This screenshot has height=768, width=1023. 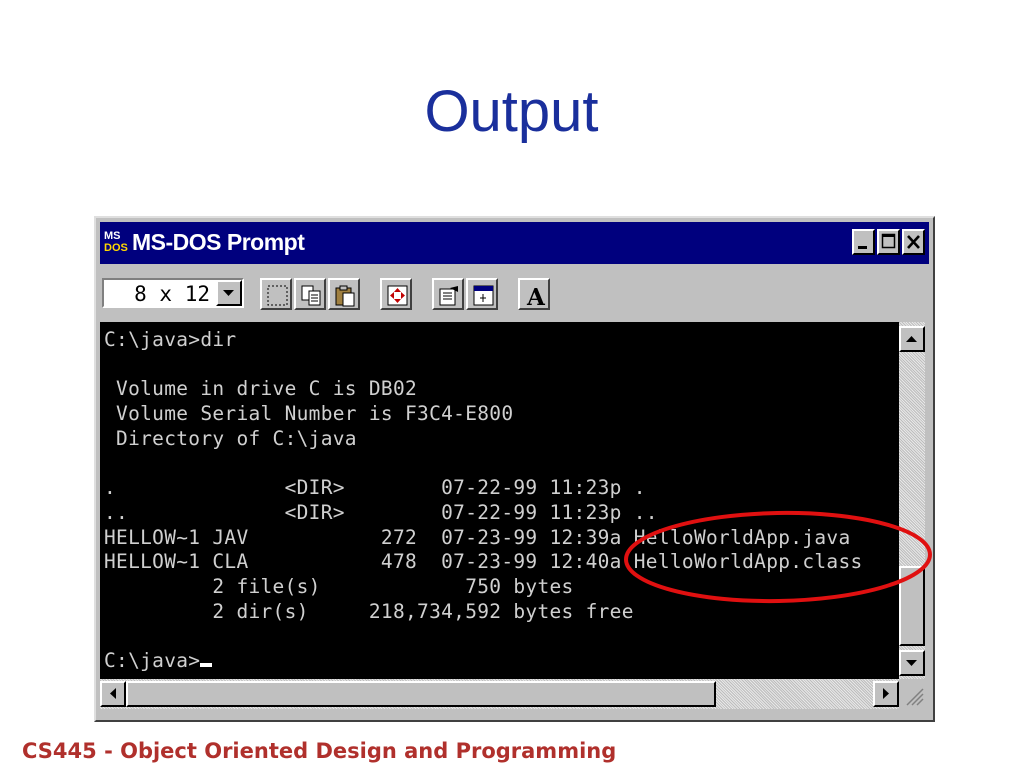 I want to click on scroll-right-button, so click(x=886, y=694).